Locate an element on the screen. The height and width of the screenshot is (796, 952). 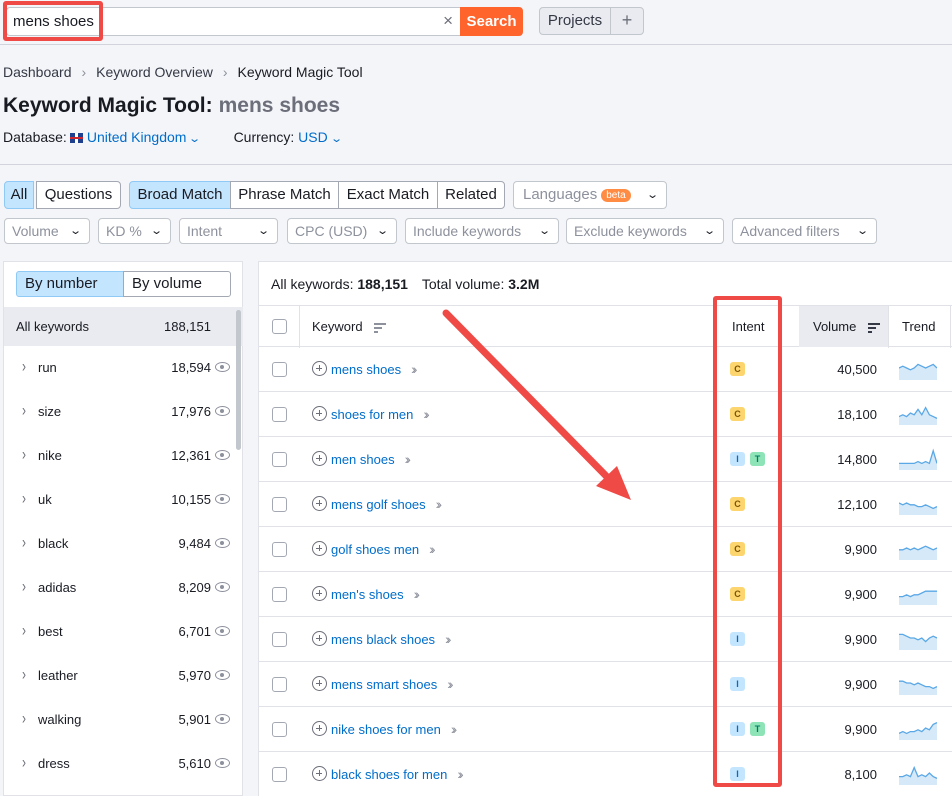
keyword-group-item: › black 9,484 is located at coordinates (120, 544).